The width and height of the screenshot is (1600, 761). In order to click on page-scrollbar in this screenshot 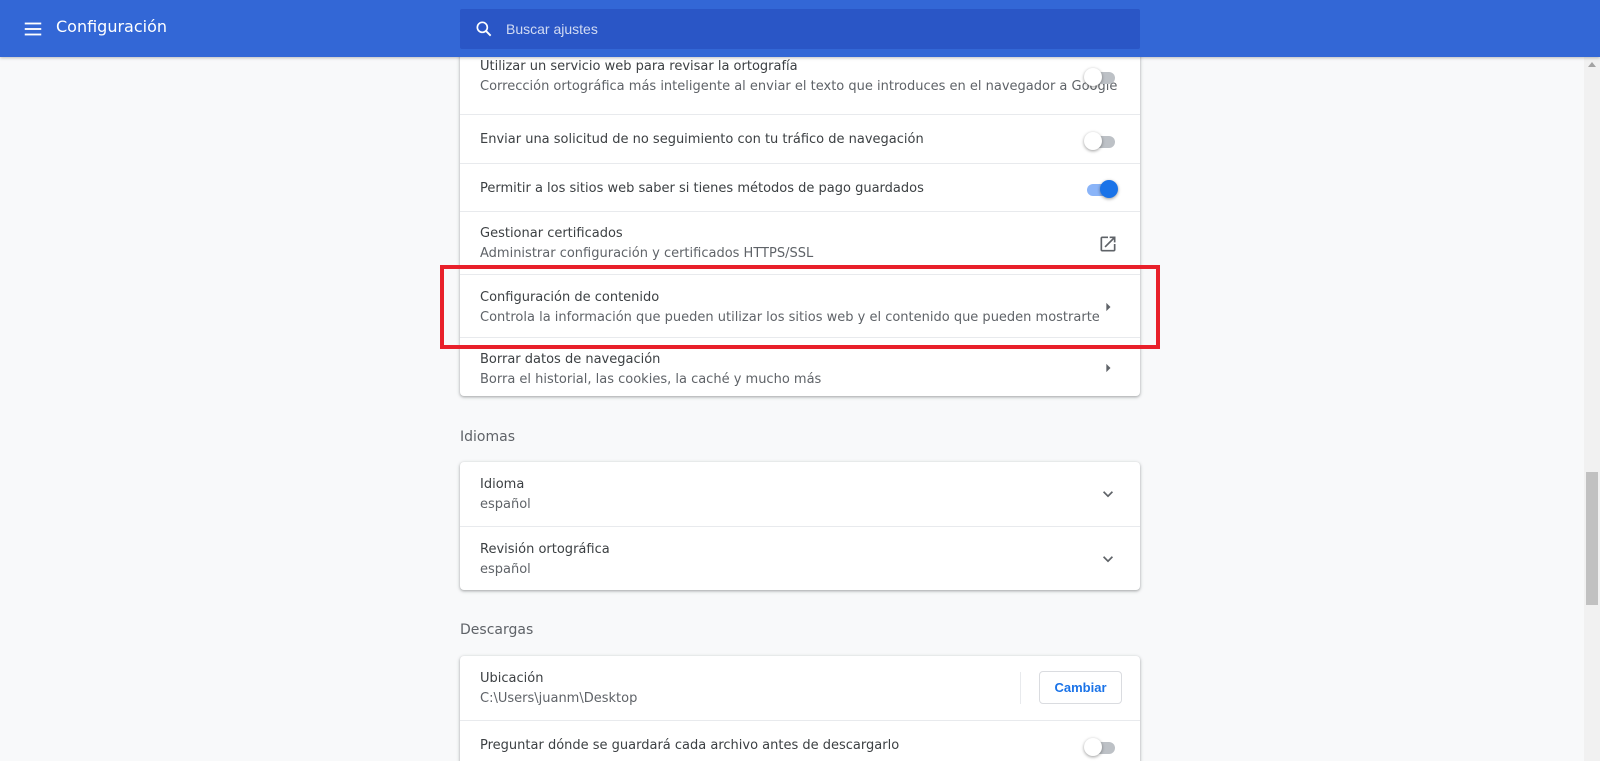, I will do `click(1592, 409)`.